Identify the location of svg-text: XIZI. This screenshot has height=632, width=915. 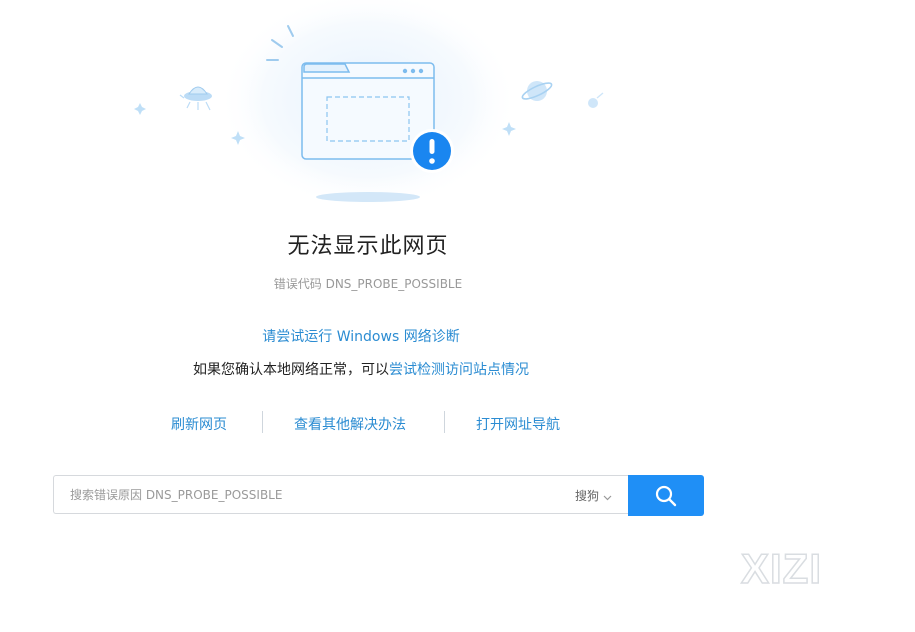
(781, 567).